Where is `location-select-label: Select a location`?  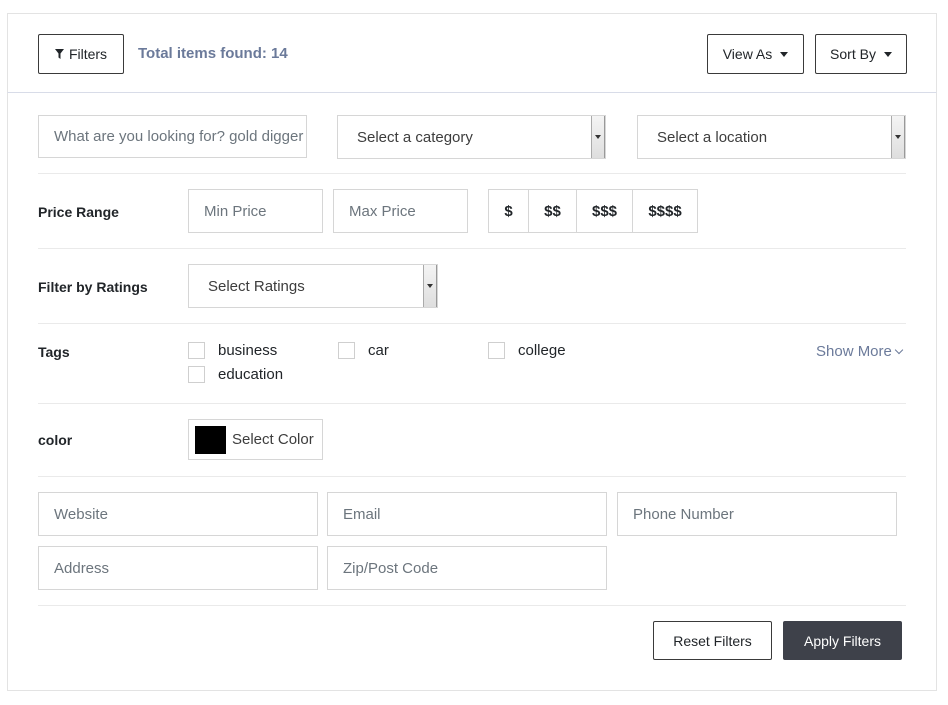
location-select-label: Select a location is located at coordinates (712, 137).